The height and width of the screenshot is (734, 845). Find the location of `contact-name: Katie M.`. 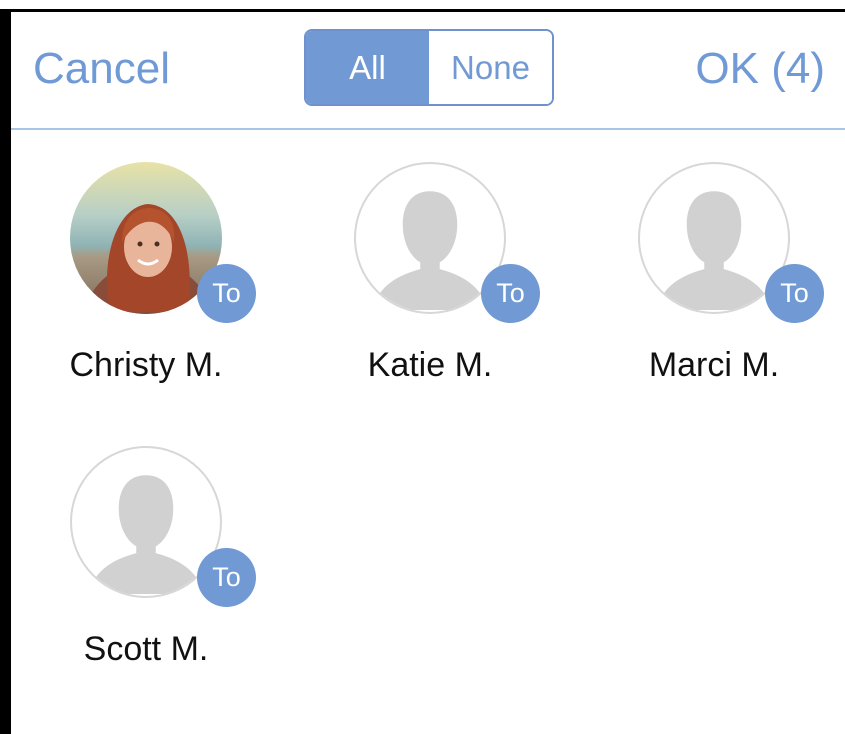

contact-name: Katie M. is located at coordinates (430, 365).